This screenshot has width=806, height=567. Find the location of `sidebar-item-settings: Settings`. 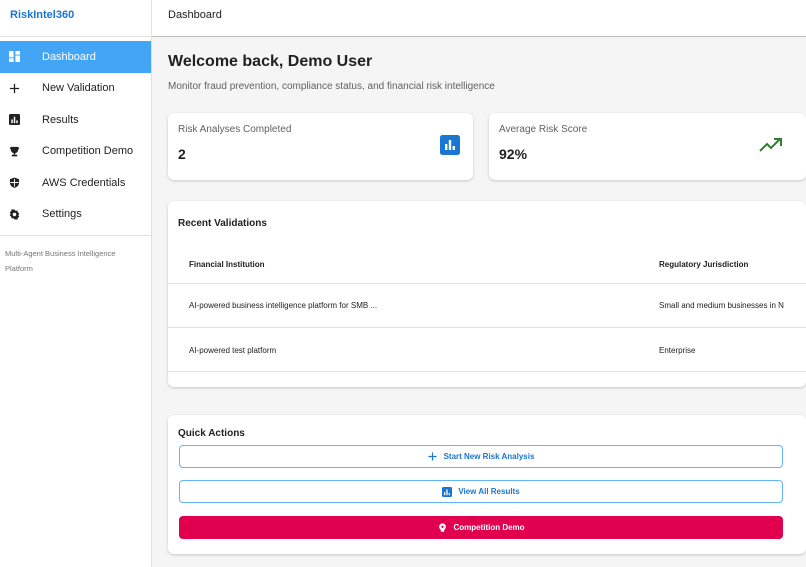

sidebar-item-settings: Settings is located at coordinates (75, 215).